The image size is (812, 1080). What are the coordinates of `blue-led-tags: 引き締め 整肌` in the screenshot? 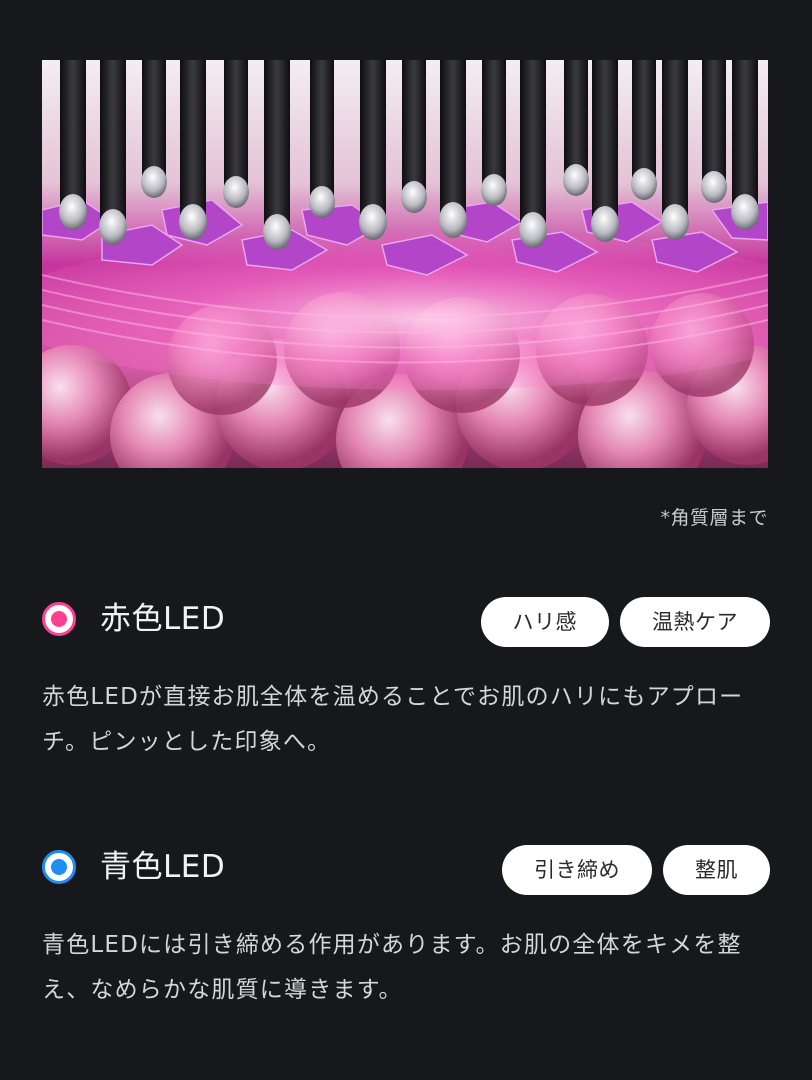 It's located at (636, 870).